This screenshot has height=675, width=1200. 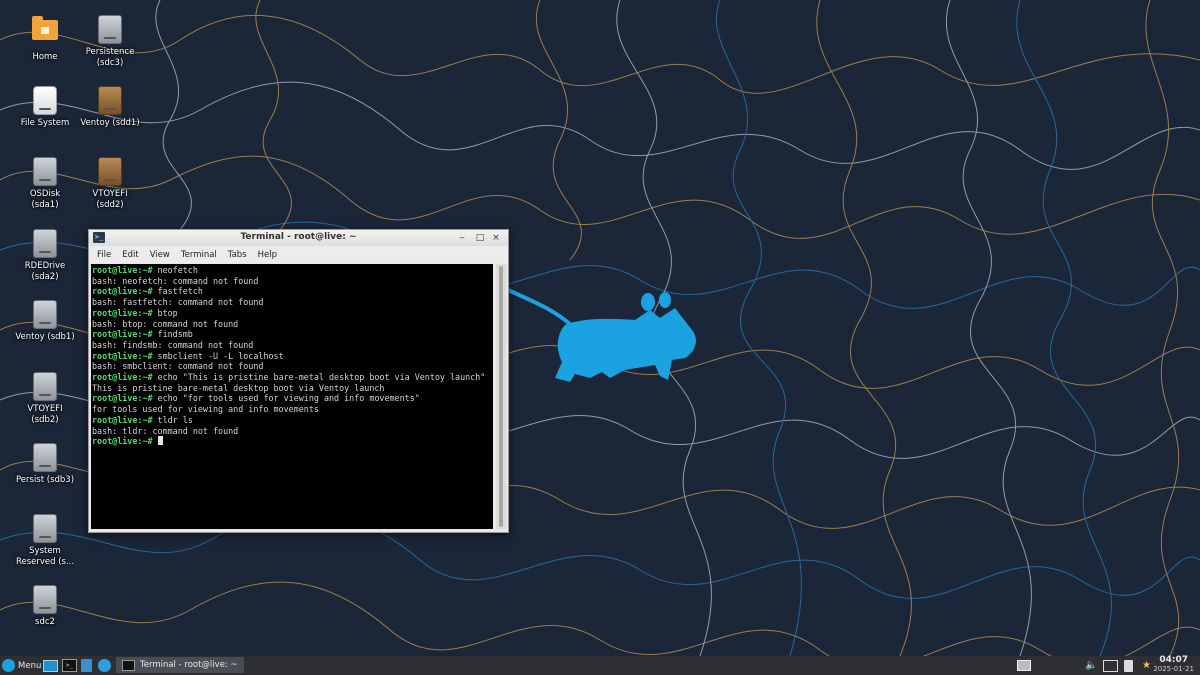 I want to click on command-text: btop, so click(x=165, y=312).